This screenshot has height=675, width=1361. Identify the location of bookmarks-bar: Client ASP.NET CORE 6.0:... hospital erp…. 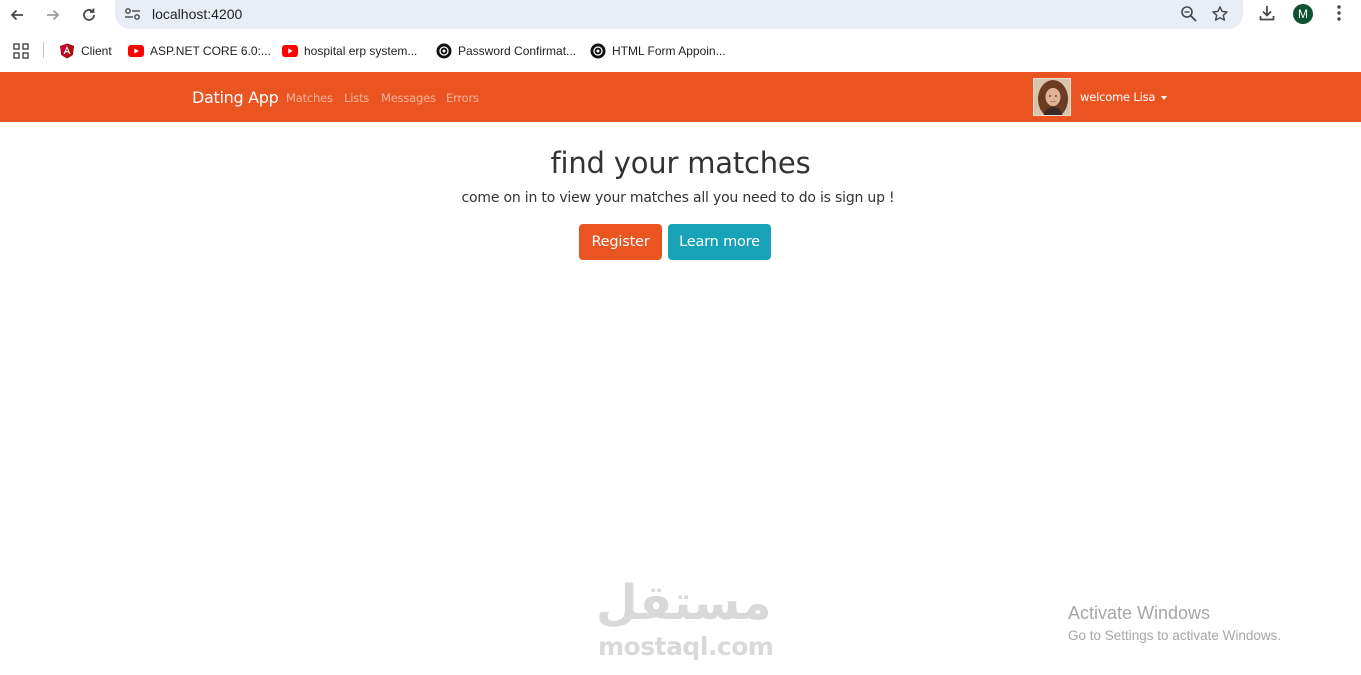
(680, 50).